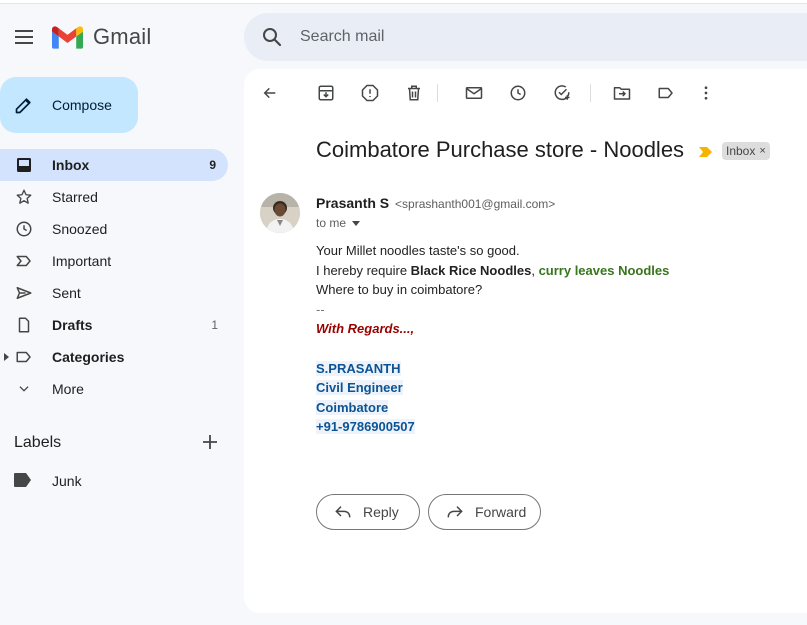  What do you see at coordinates (475, 204) in the screenshot?
I see `sender-email: <sprashanth001@gmail.com>` at bounding box center [475, 204].